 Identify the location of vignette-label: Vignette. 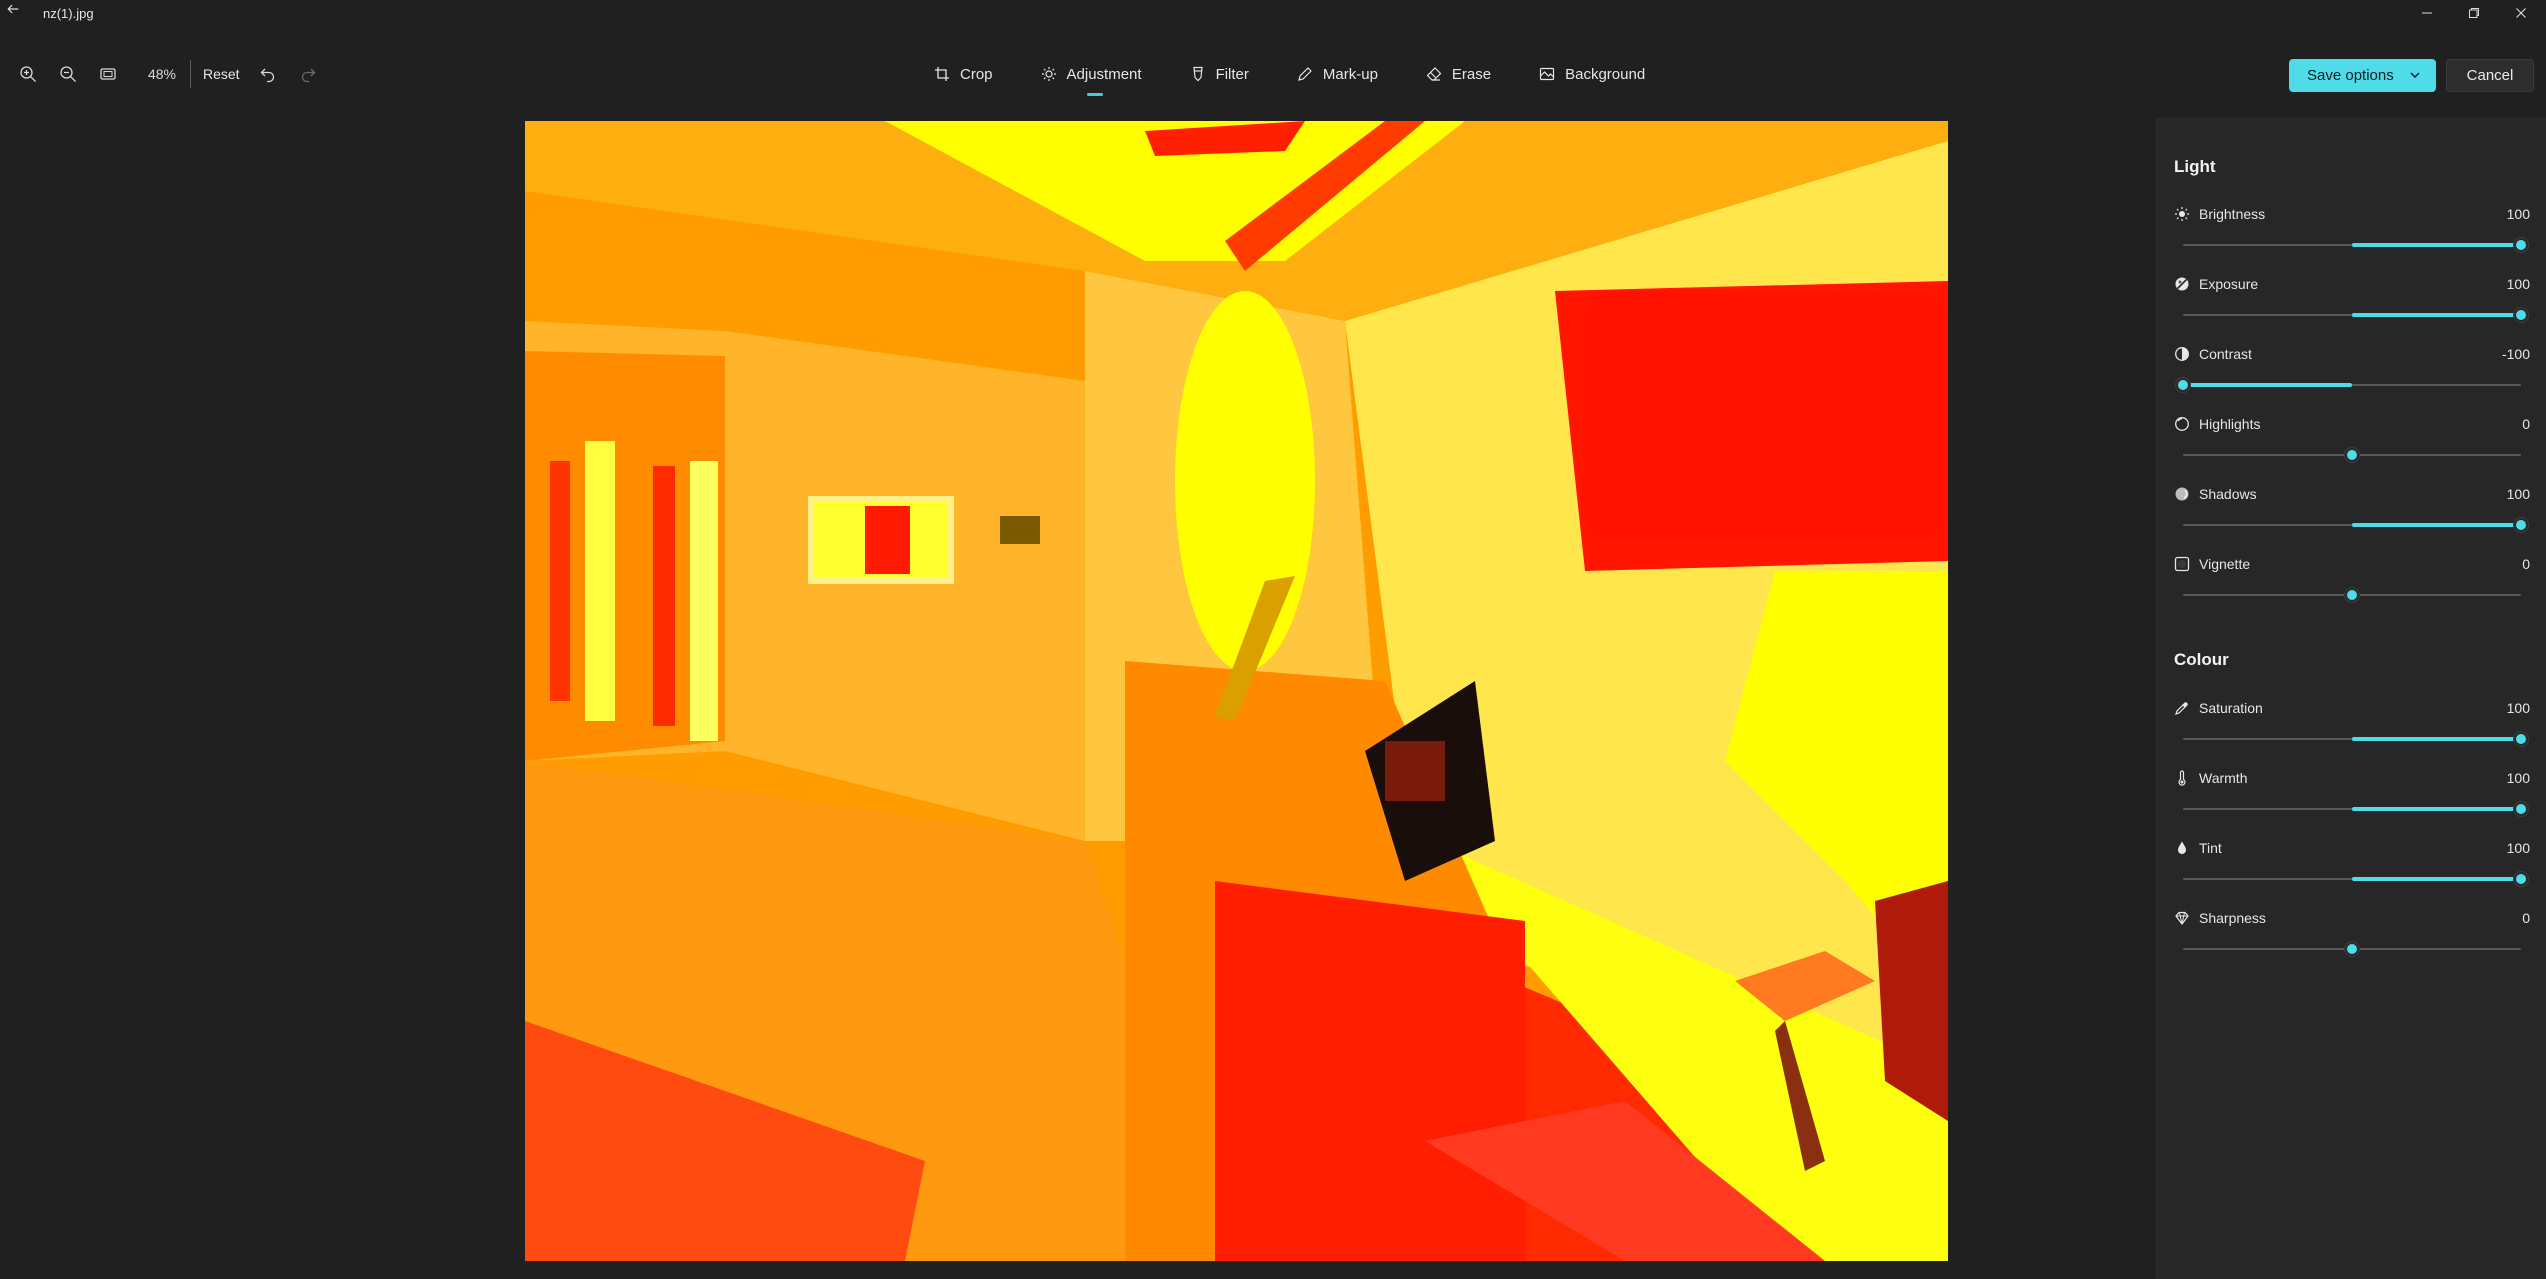
(2225, 564).